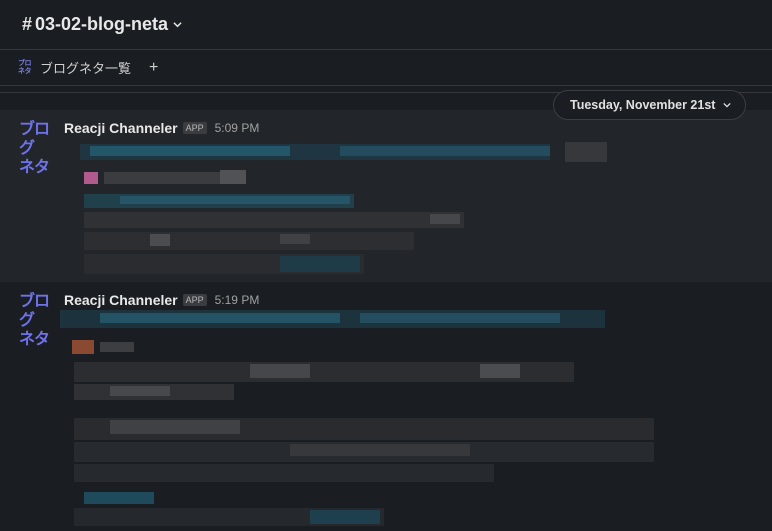 The width and height of the screenshot is (772, 531). What do you see at coordinates (643, 105) in the screenshot?
I see `date-label: Tuesday, November 21st` at bounding box center [643, 105].